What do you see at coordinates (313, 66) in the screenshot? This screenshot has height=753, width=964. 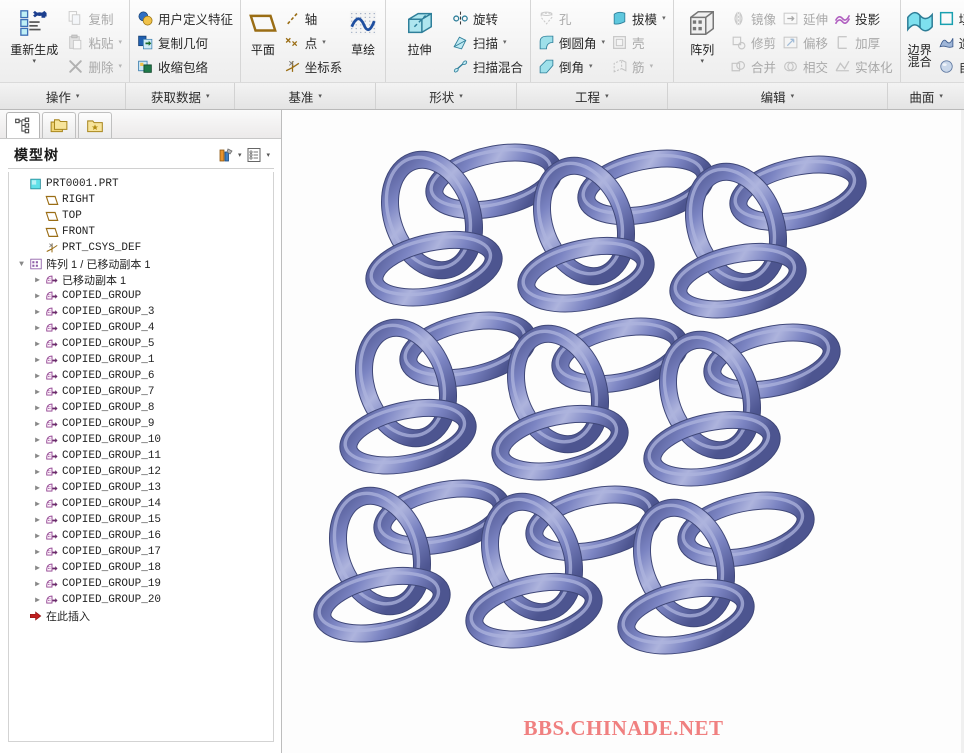 I see `button-coordinate-system: 坐标系` at bounding box center [313, 66].